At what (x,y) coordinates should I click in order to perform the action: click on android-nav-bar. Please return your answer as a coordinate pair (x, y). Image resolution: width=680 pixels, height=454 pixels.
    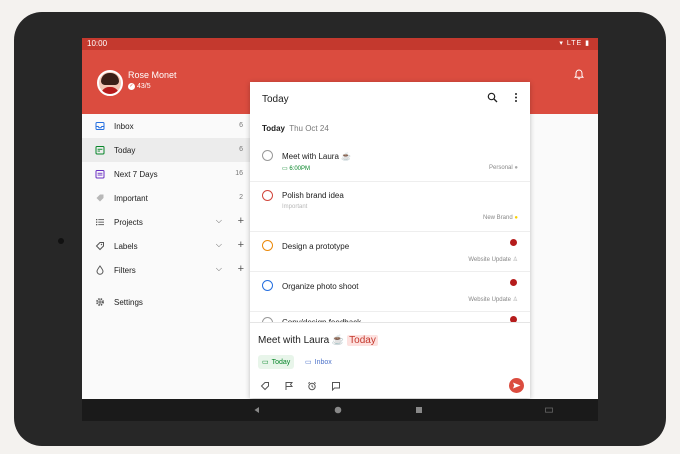
    Looking at the image, I should click on (340, 410).